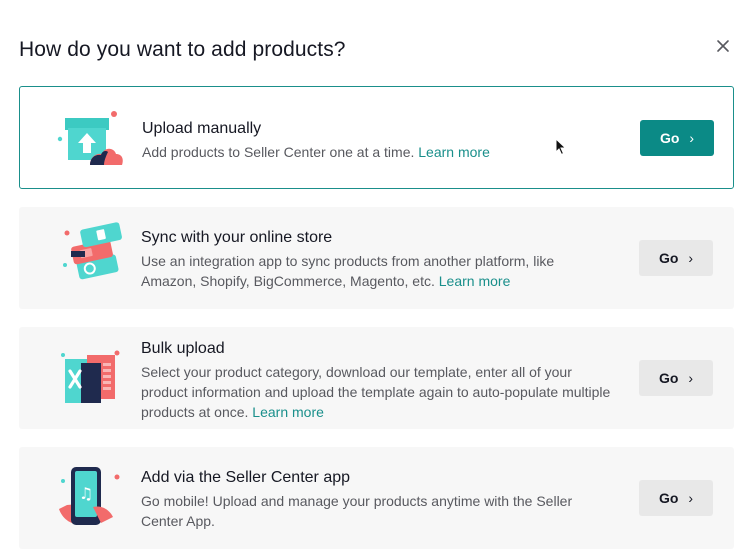  Describe the element at coordinates (183, 348) in the screenshot. I see `option-title: Bulk upload` at that location.